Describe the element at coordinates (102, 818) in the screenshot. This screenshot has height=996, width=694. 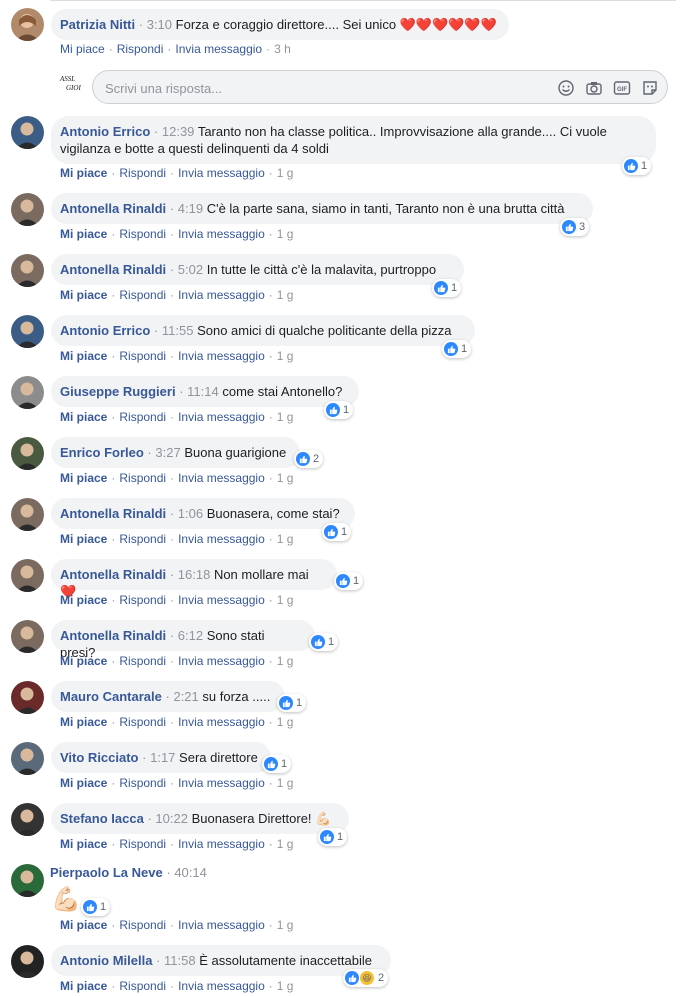
I see `comment-author: Stefano Iacca` at that location.